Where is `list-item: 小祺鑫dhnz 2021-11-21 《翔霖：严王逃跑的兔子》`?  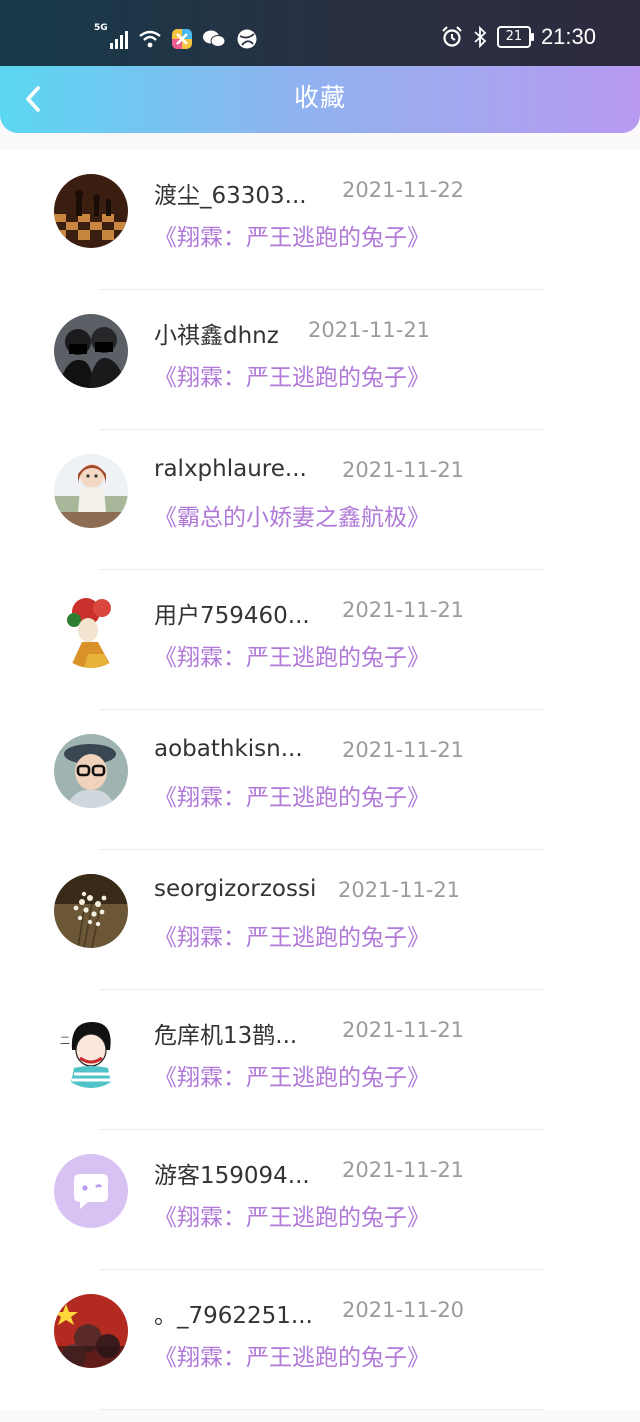 list-item: 小祺鑫dhnz 2021-11-21 《翔霖：严王逃跑的兔子》 is located at coordinates (320, 360).